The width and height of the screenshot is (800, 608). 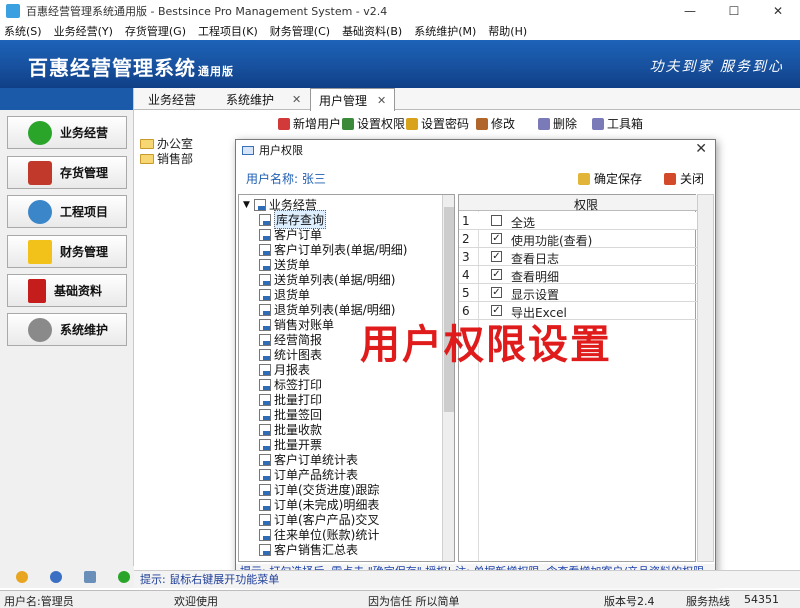 What do you see at coordinates (466, 293) in the screenshot?
I see `row-number: 5` at bounding box center [466, 293].